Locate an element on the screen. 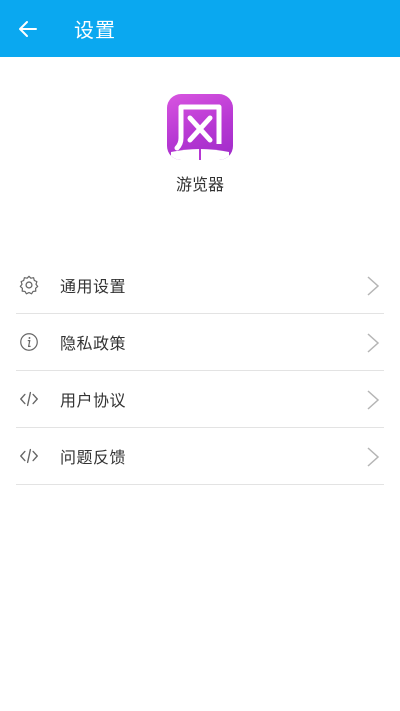 This screenshot has height=711, width=400. app-name: 游览器 is located at coordinates (199, 184).